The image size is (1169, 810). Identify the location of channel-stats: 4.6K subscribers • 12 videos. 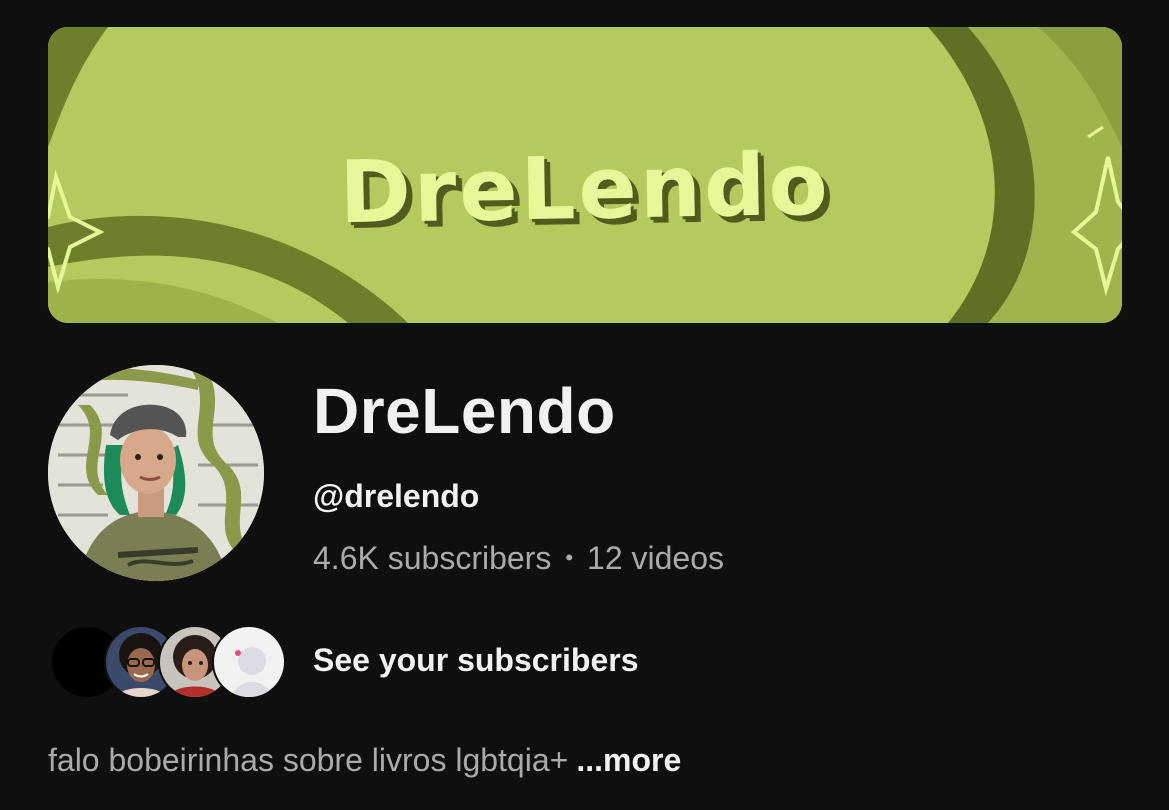
(518, 558).